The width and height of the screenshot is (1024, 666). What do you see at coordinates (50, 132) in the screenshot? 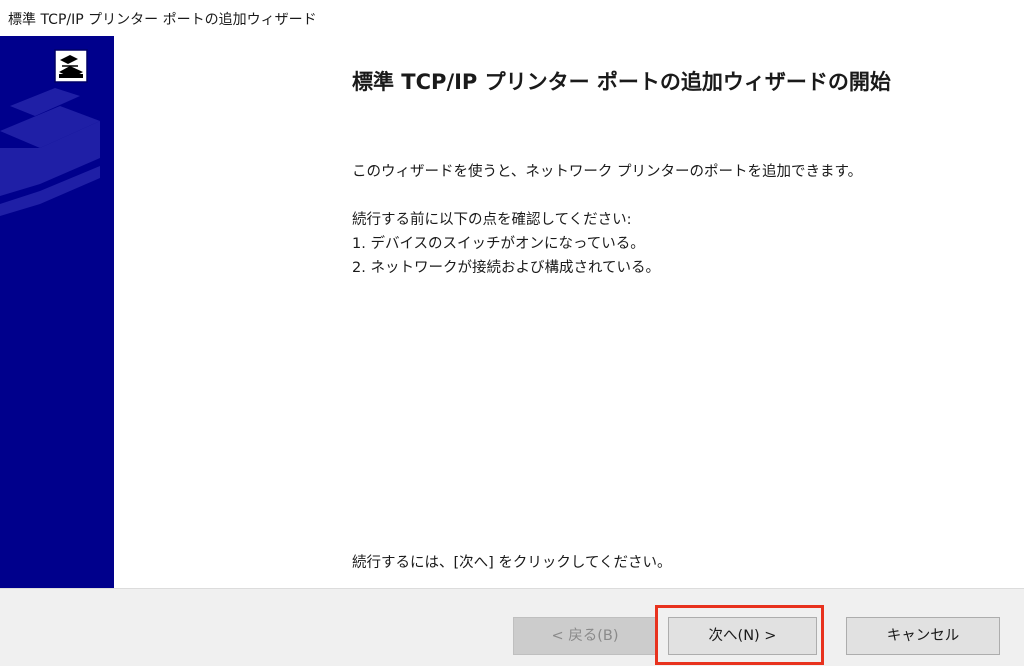
I see `printer-illustration` at bounding box center [50, 132].